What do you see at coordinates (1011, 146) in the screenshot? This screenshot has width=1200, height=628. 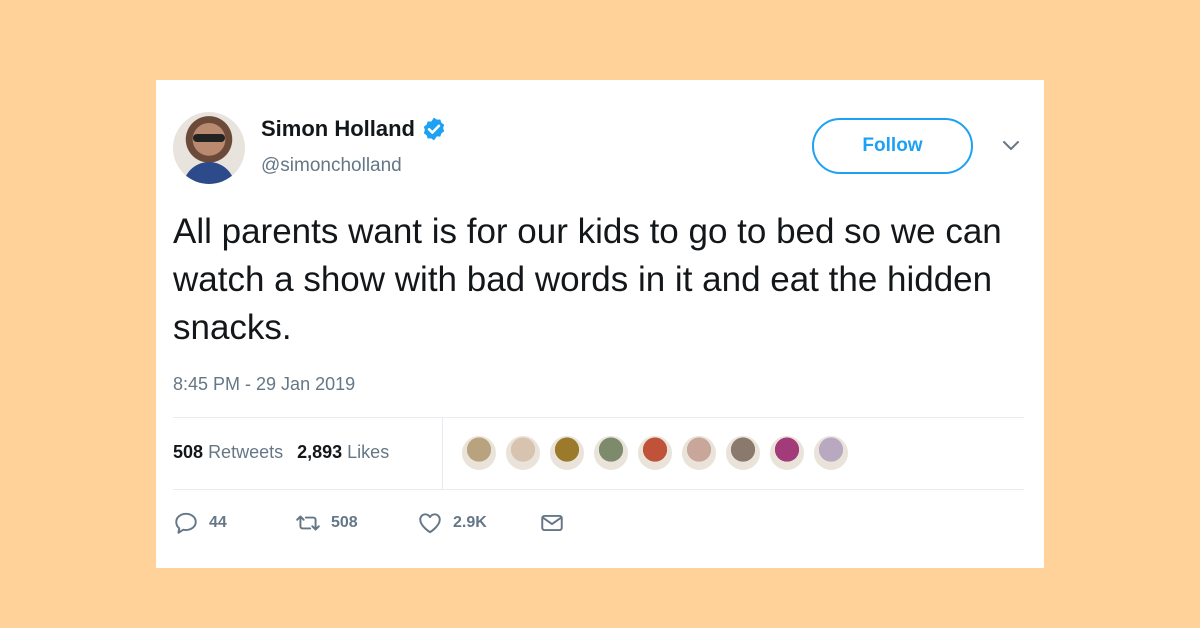 I see `chevron-down-icon` at bounding box center [1011, 146].